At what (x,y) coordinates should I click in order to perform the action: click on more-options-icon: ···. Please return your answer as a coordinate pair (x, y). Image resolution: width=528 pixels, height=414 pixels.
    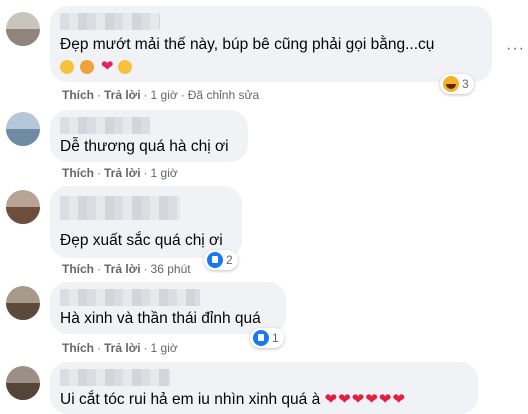
    Looking at the image, I should click on (515, 49).